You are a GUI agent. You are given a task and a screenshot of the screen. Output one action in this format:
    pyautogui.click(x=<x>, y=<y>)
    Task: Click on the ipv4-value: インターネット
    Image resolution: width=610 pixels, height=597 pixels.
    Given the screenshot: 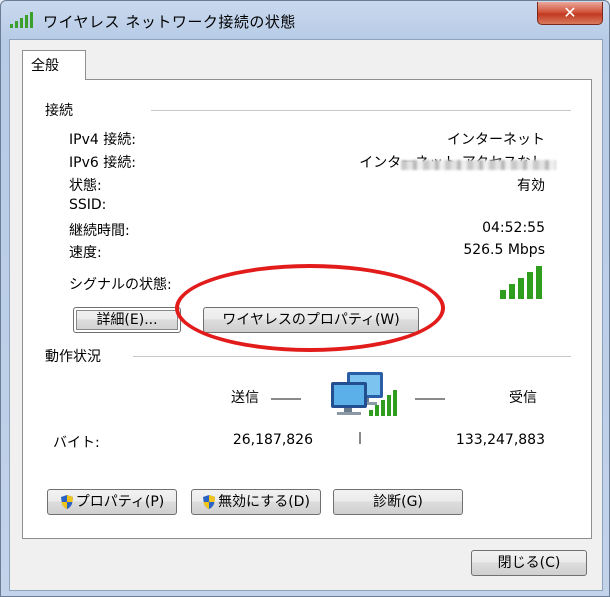 What is the action you would take?
    pyautogui.click(x=496, y=140)
    